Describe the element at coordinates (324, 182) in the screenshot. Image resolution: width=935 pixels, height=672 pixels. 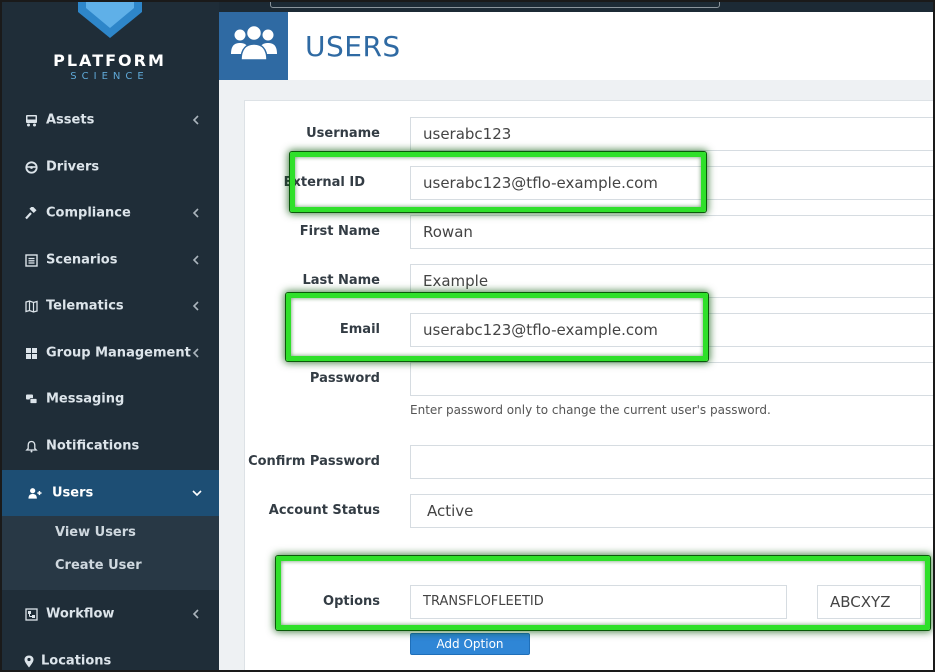
I see `external-id-label: External ID` at that location.